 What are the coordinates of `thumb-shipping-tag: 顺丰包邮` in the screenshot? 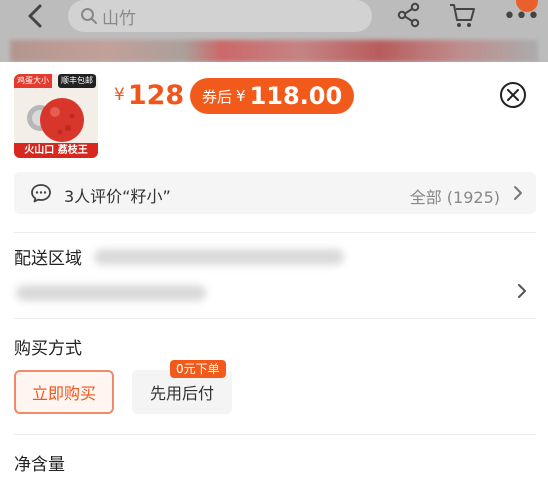 It's located at (77, 81).